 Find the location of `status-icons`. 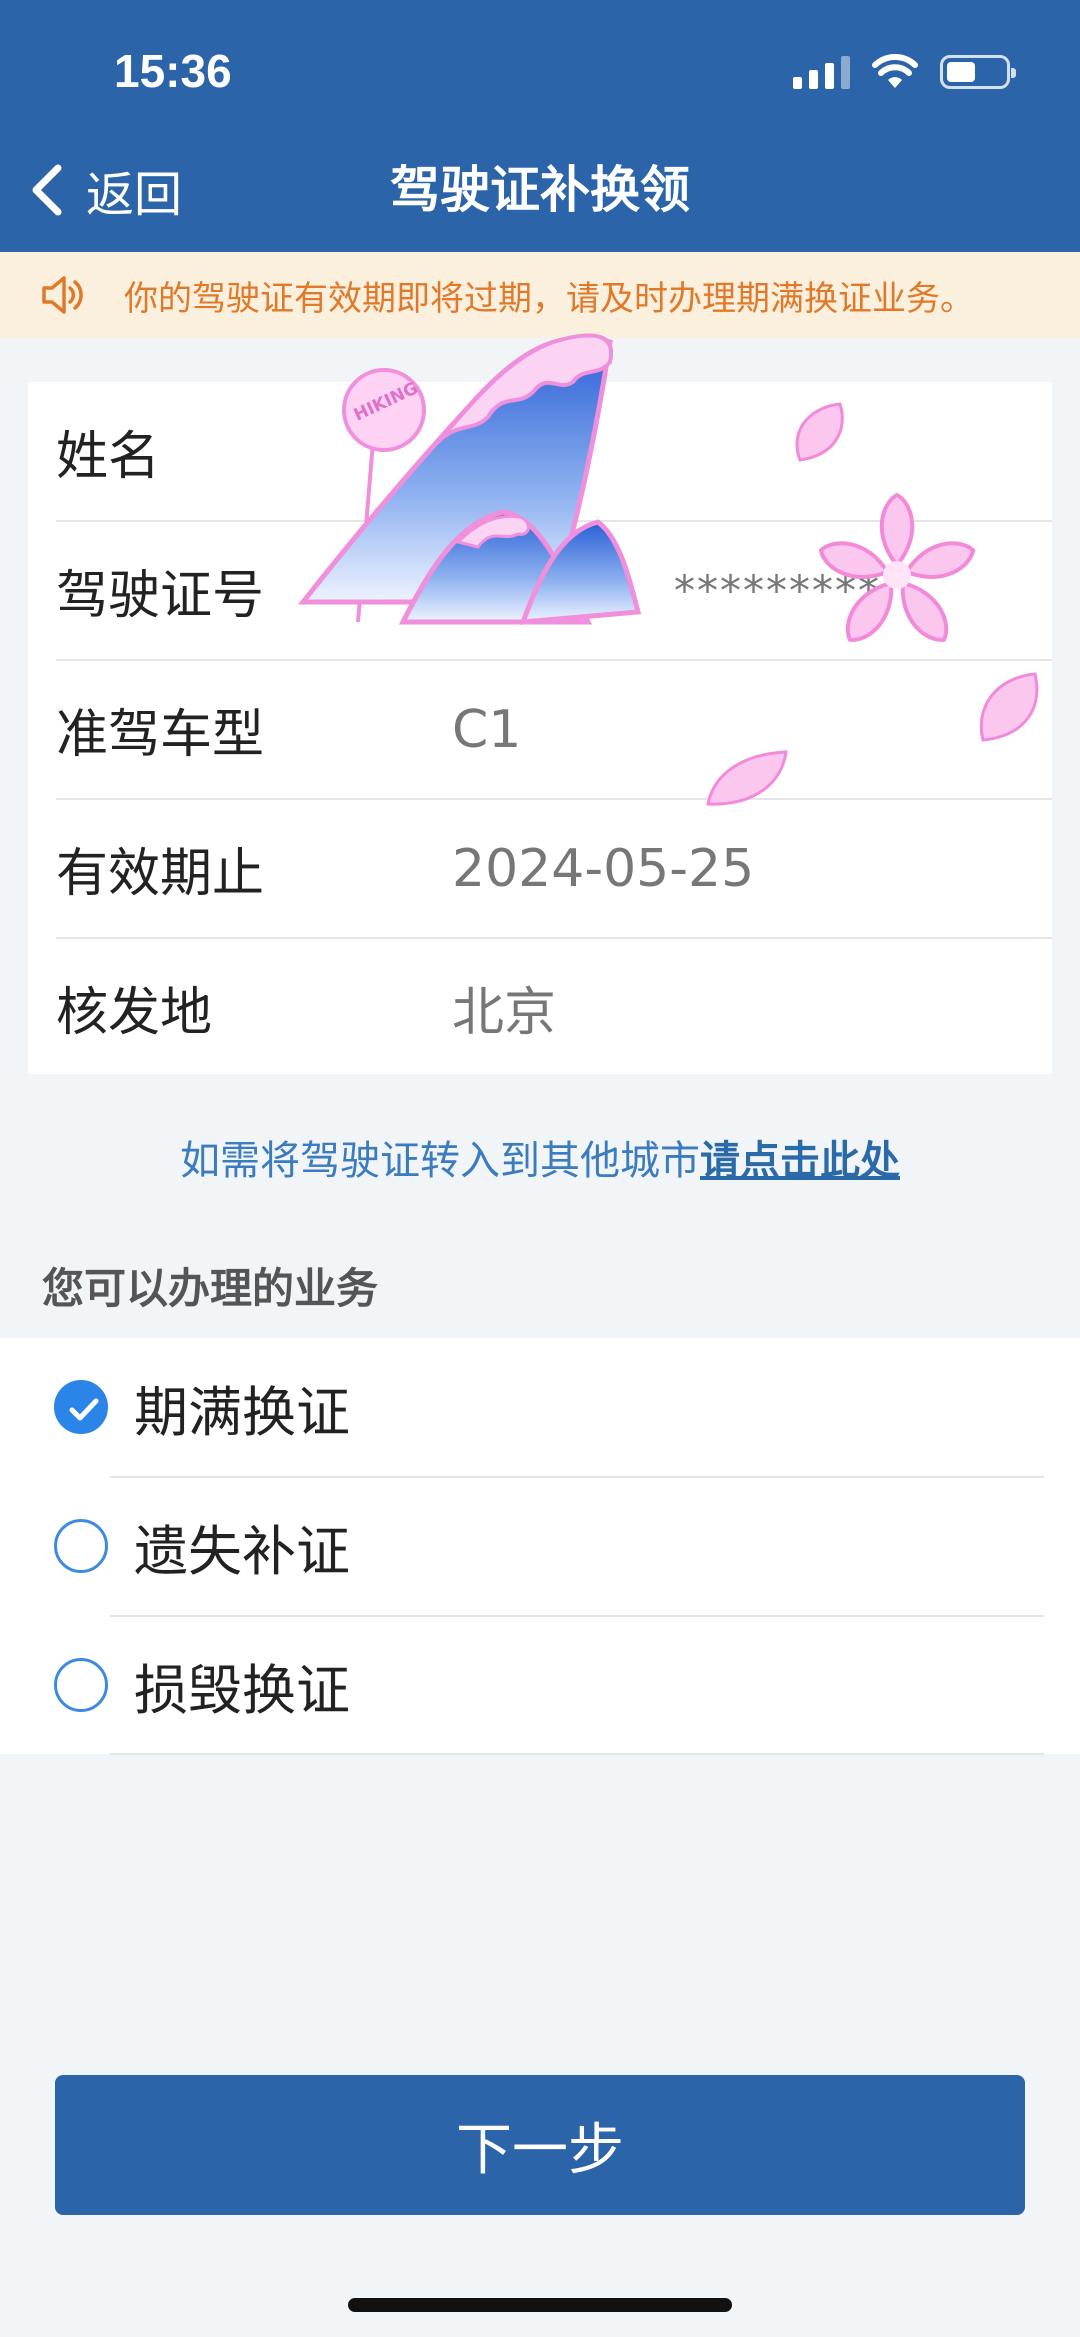

status-icons is located at coordinates (904, 72).